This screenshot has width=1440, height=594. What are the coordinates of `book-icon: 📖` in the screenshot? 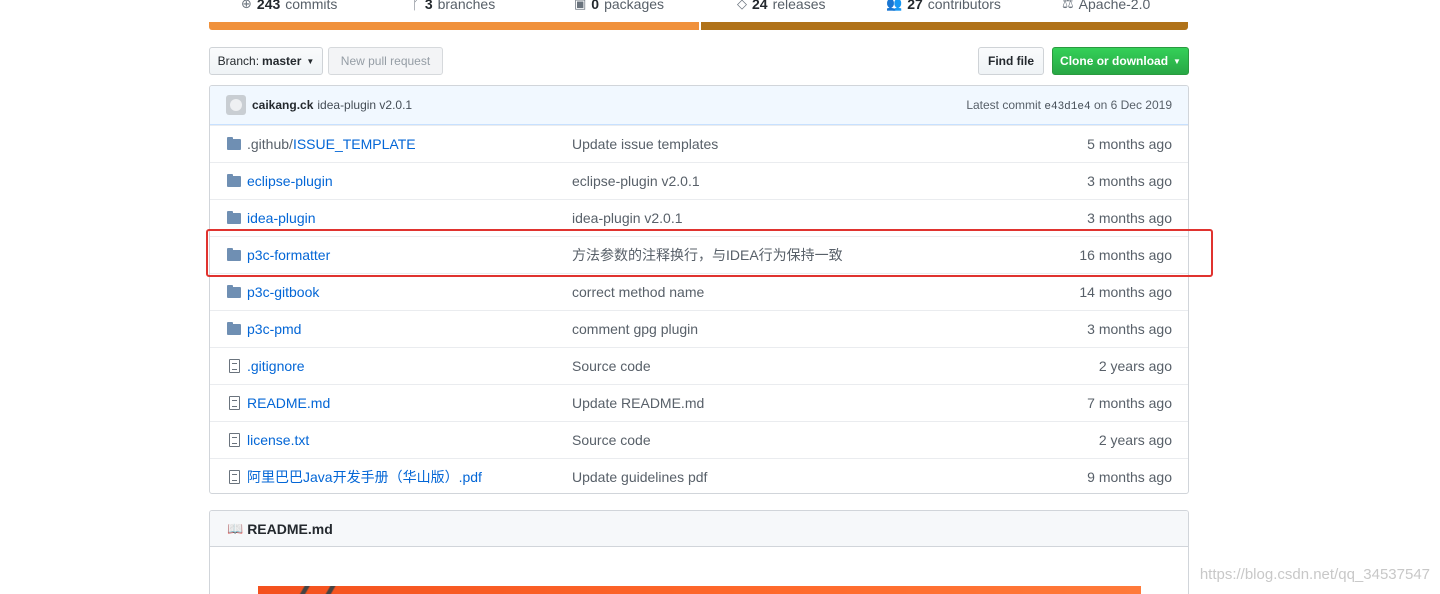 It's located at (235, 528).